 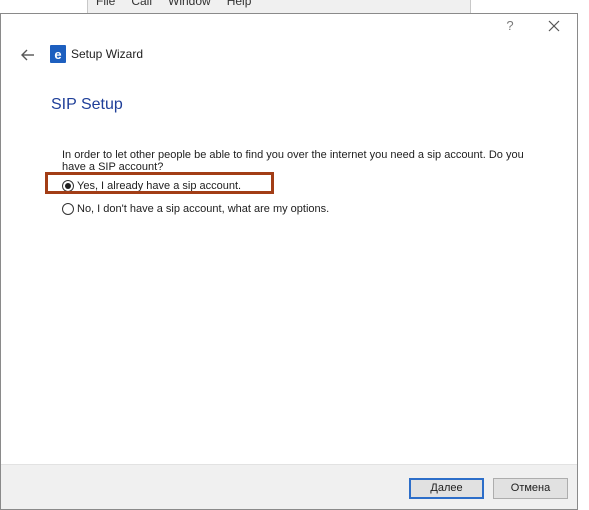 I want to click on dialog-footer: Далее Отмена, so click(x=289, y=486).